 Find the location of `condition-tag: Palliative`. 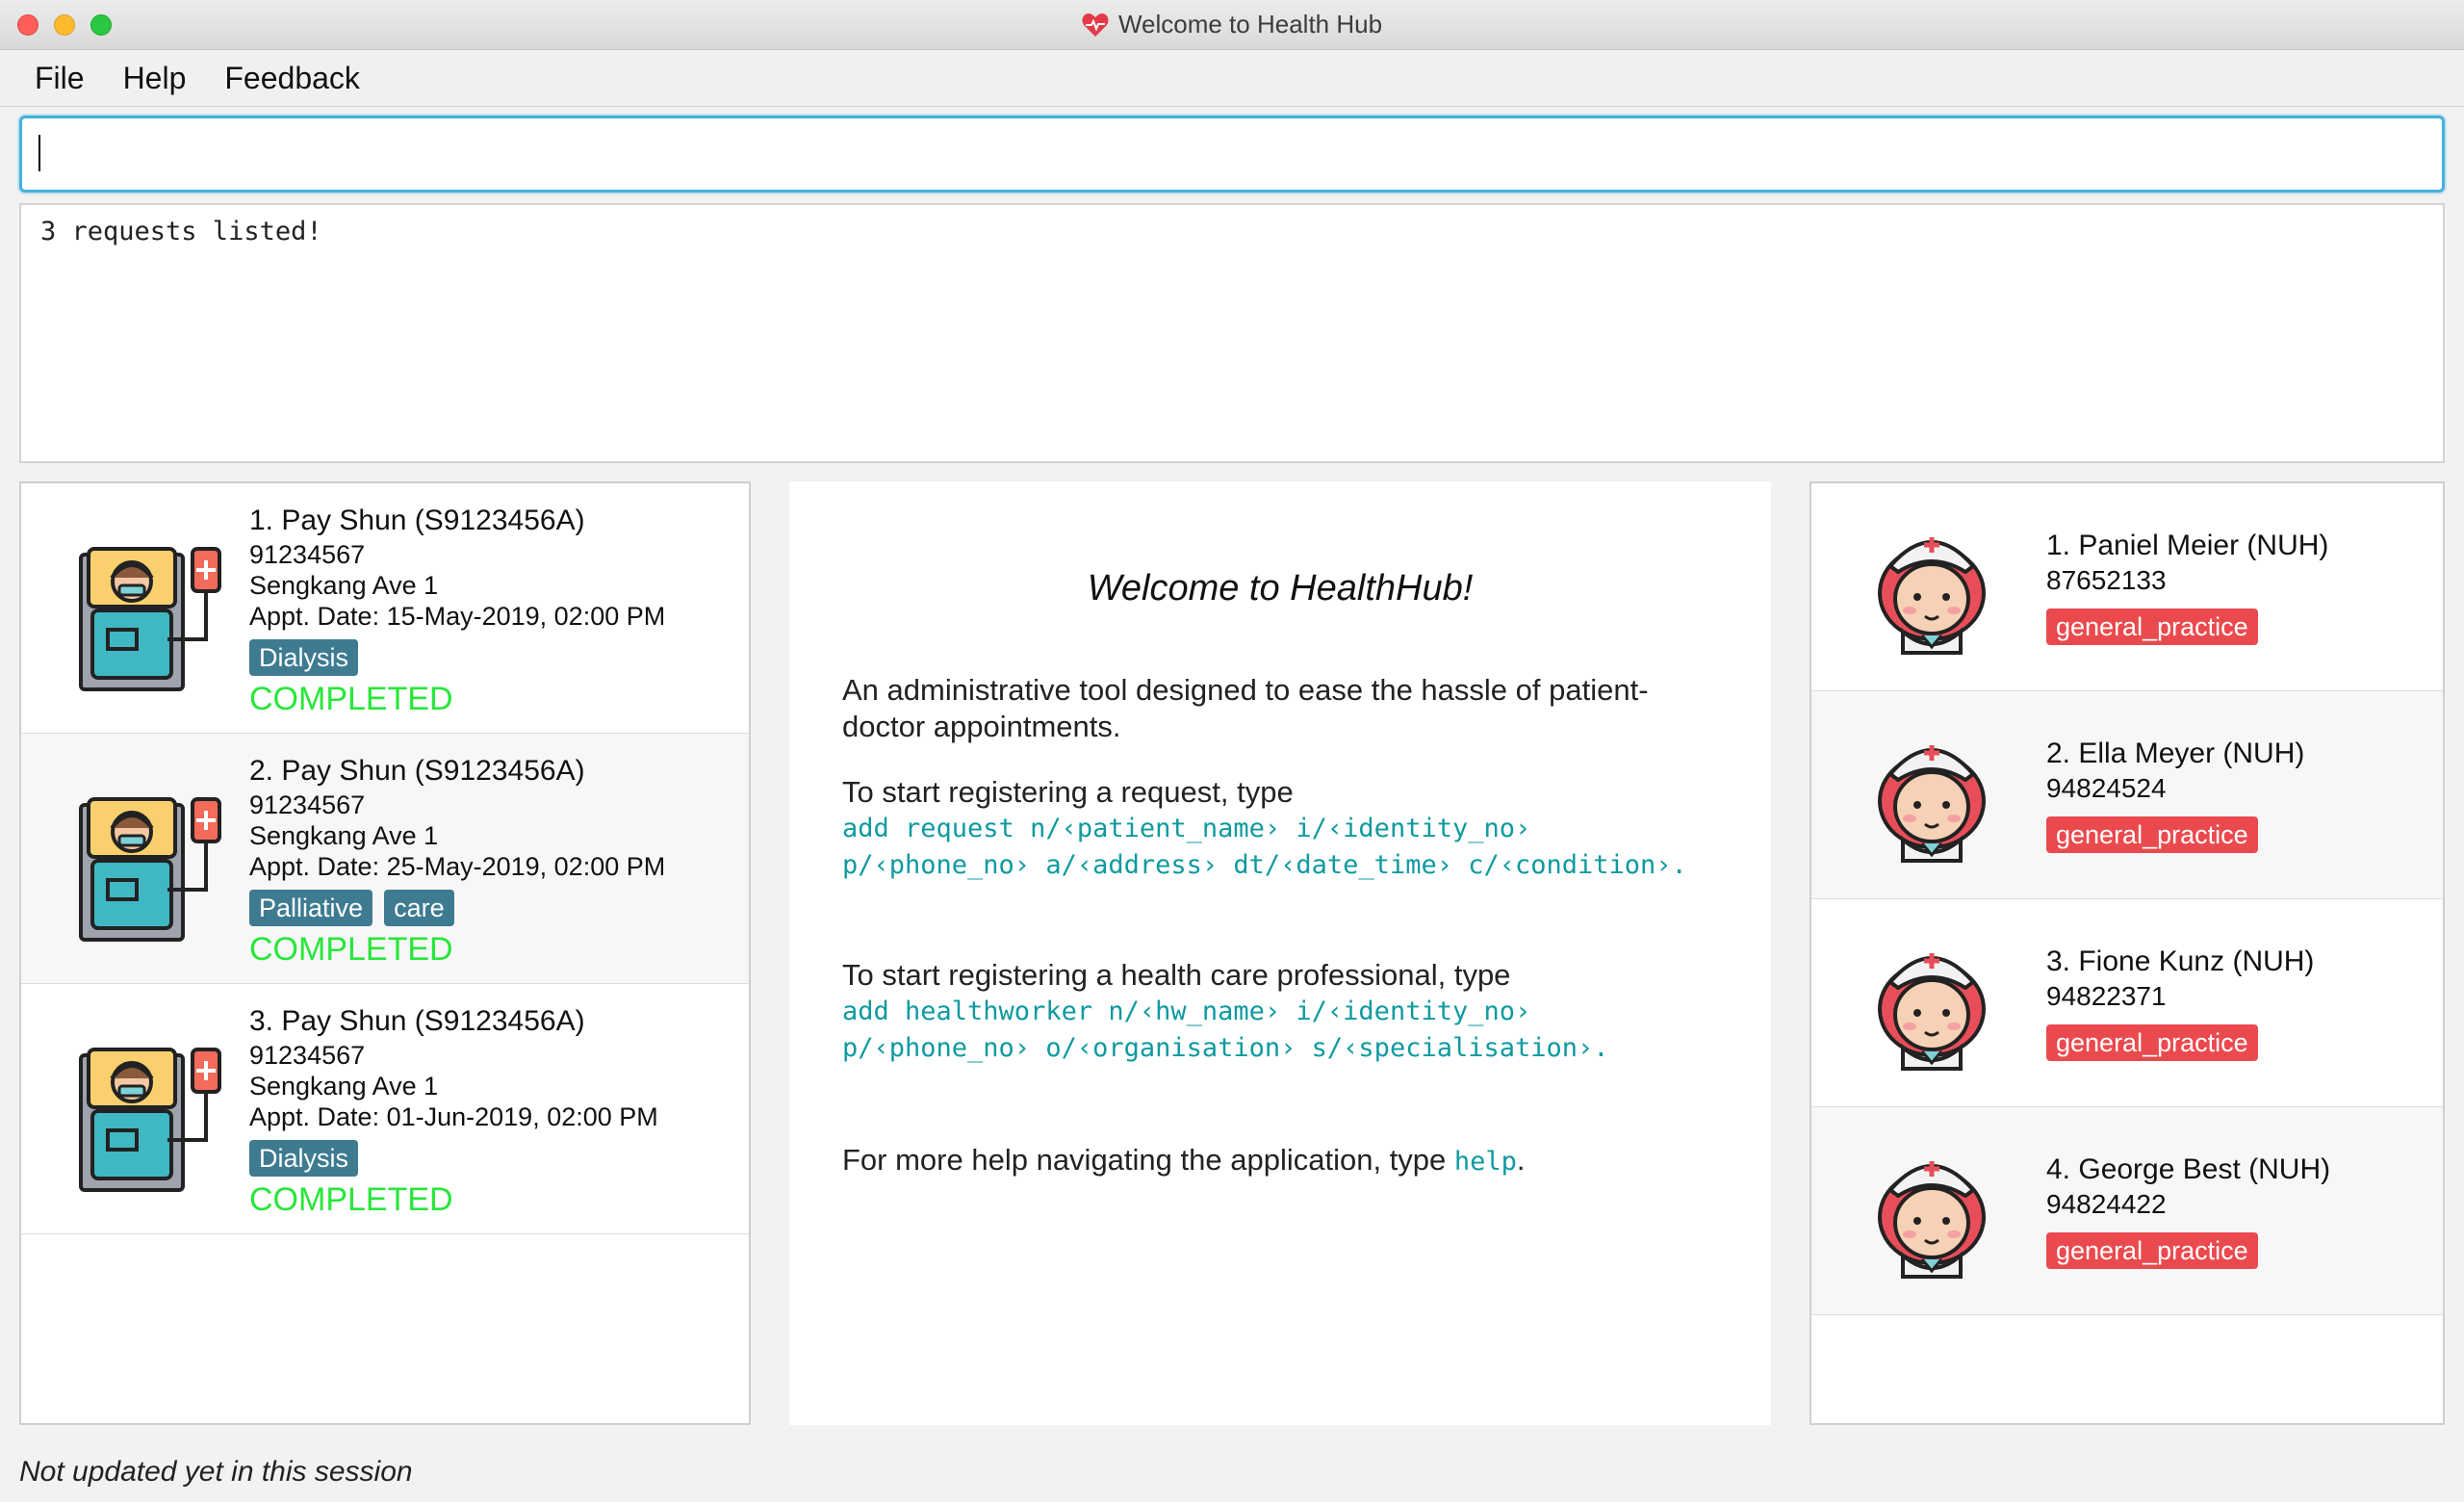

condition-tag: Palliative is located at coordinates (311, 908).